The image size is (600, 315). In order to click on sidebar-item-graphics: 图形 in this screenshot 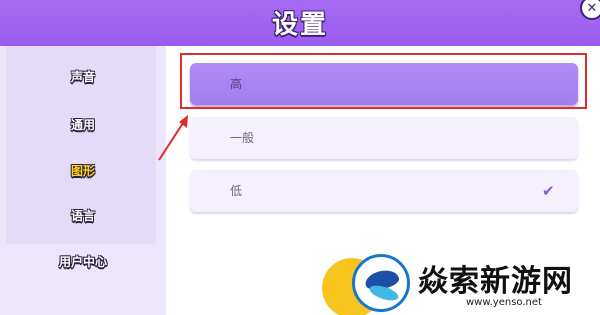, I will do `click(83, 170)`.